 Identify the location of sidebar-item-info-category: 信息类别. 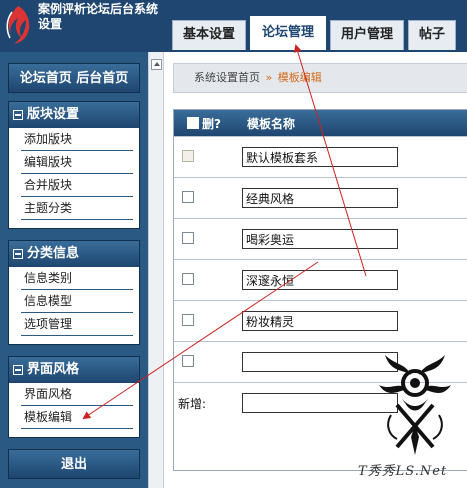
(77, 278).